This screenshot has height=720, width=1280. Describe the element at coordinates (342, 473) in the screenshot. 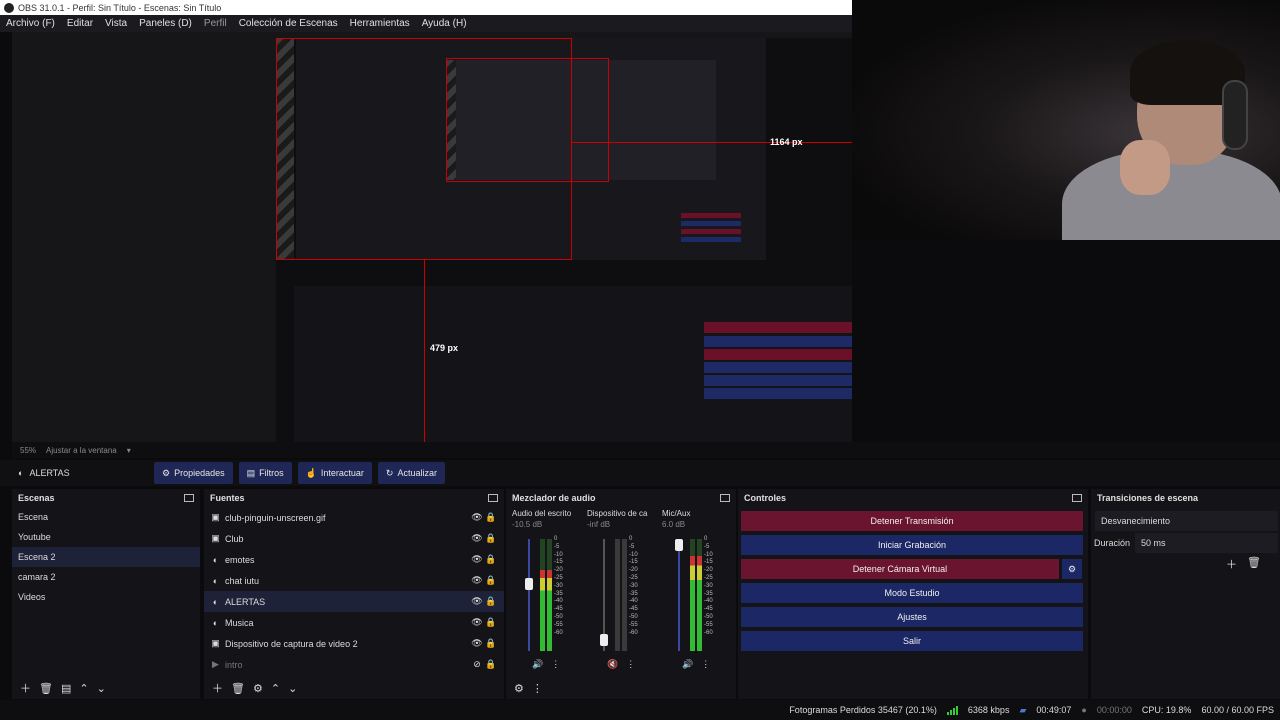

I see `interact-label: Interactuar` at that location.